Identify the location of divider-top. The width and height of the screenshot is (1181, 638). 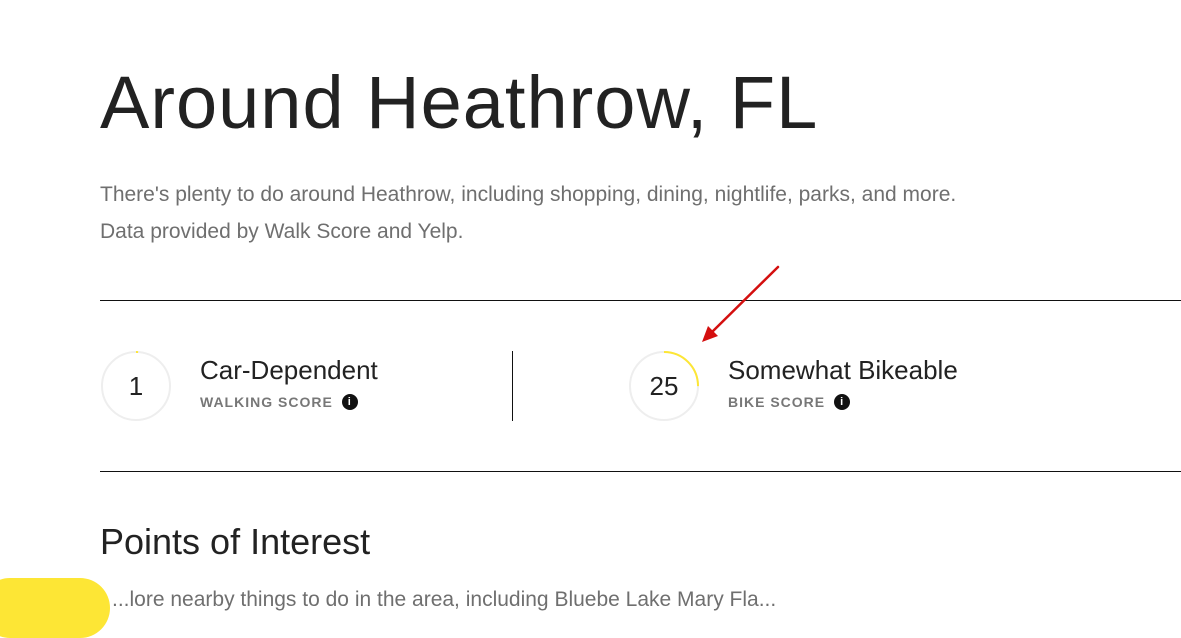
(640, 300).